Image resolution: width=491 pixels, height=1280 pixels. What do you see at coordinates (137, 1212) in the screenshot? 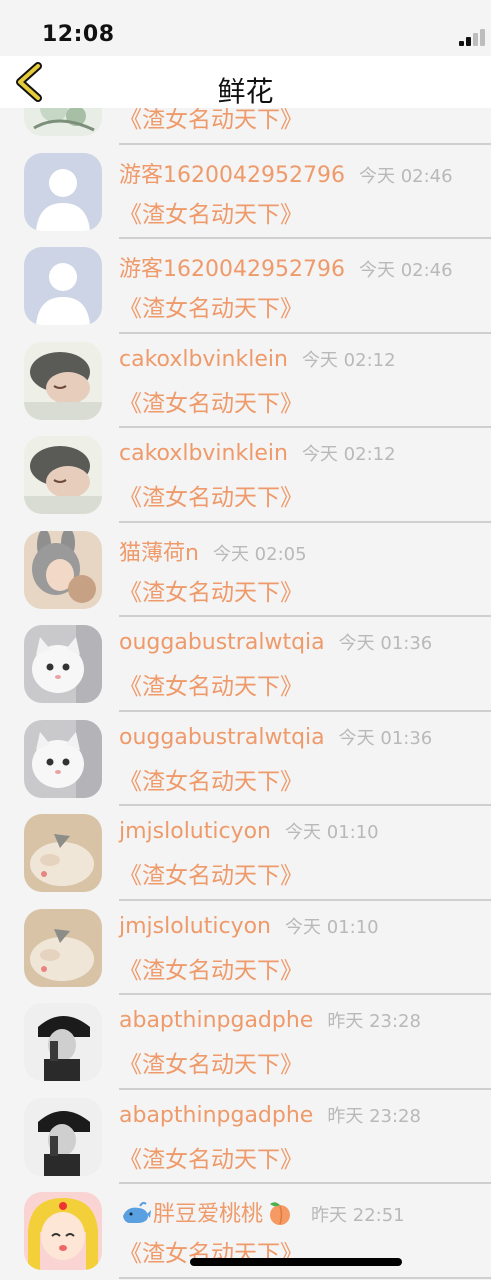
I see `whale-icon` at bounding box center [137, 1212].